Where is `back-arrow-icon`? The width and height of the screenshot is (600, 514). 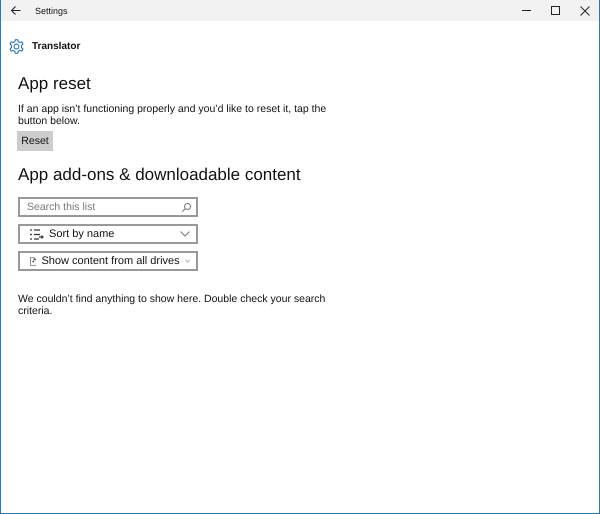 back-arrow-icon is located at coordinates (16, 10).